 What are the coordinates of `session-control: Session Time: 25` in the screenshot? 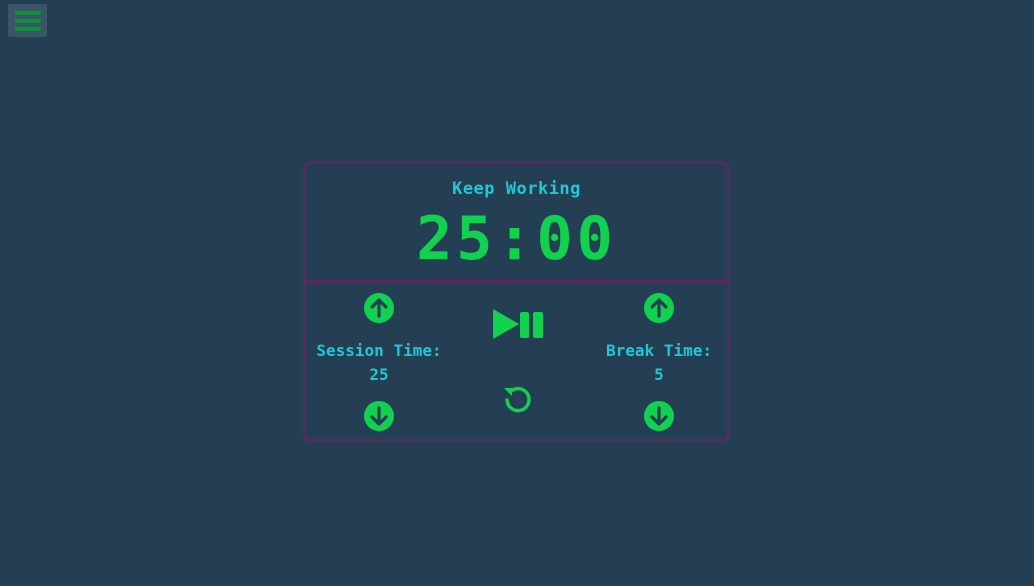 It's located at (379, 361).